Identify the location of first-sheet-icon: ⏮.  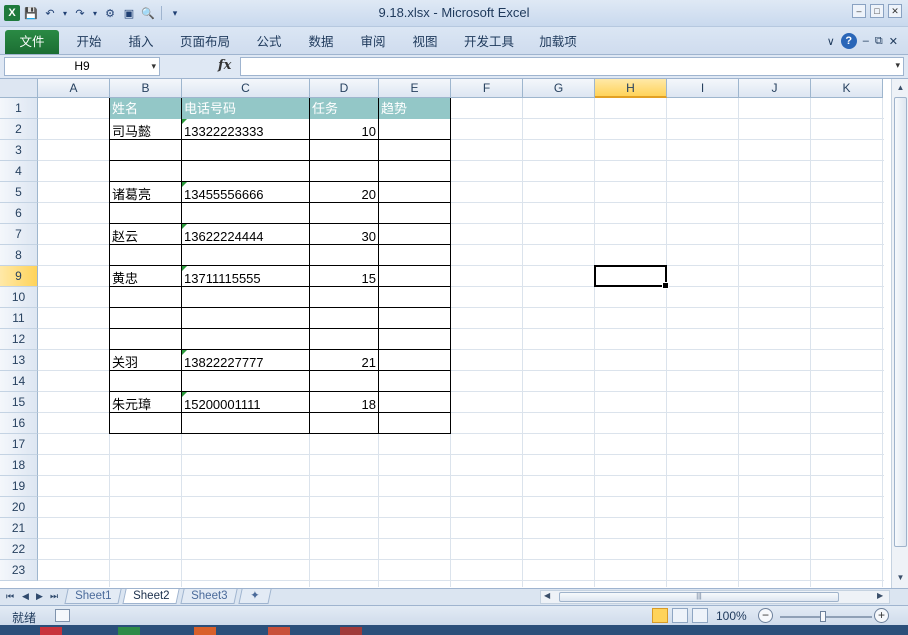
(10, 596).